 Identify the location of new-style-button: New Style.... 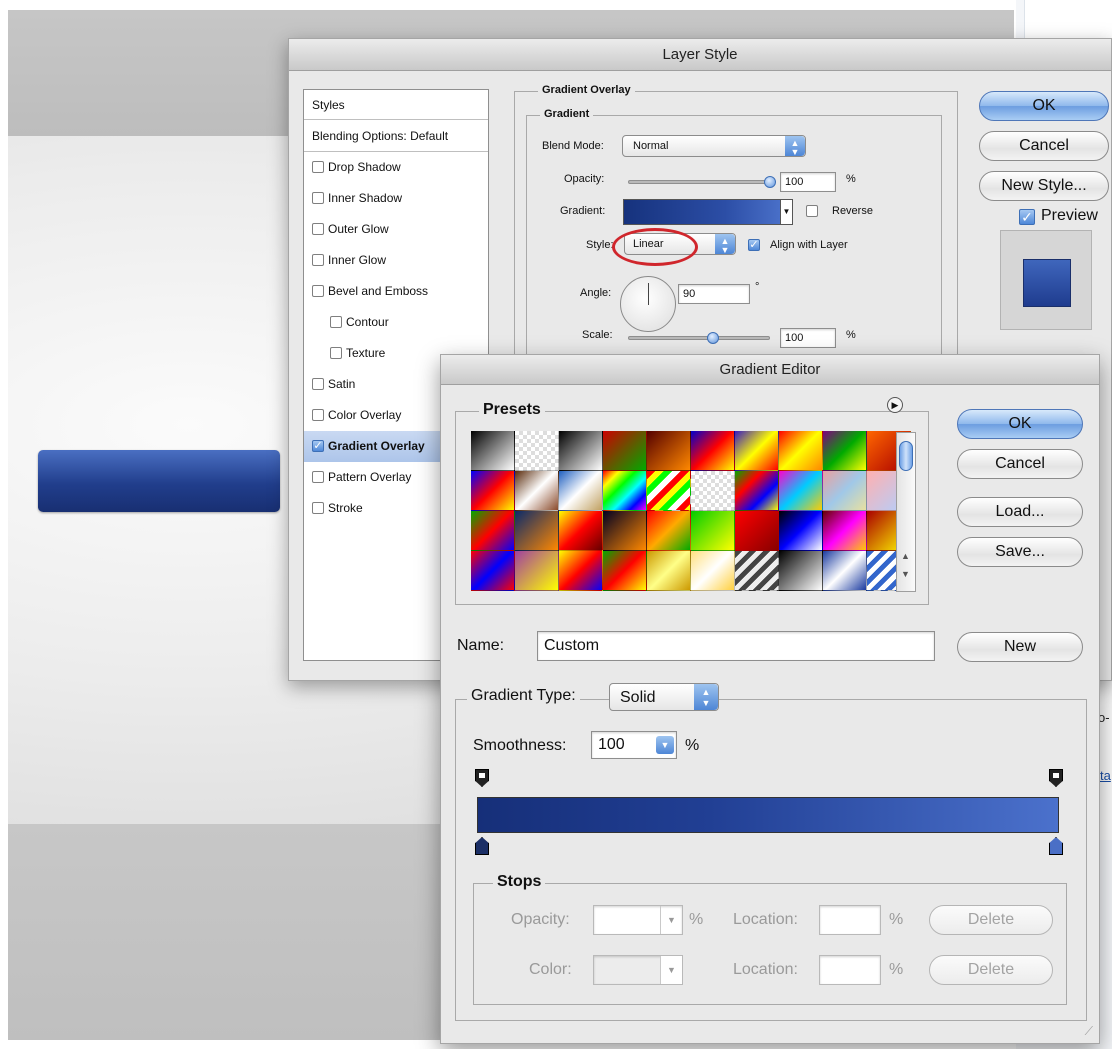
(1044, 186).